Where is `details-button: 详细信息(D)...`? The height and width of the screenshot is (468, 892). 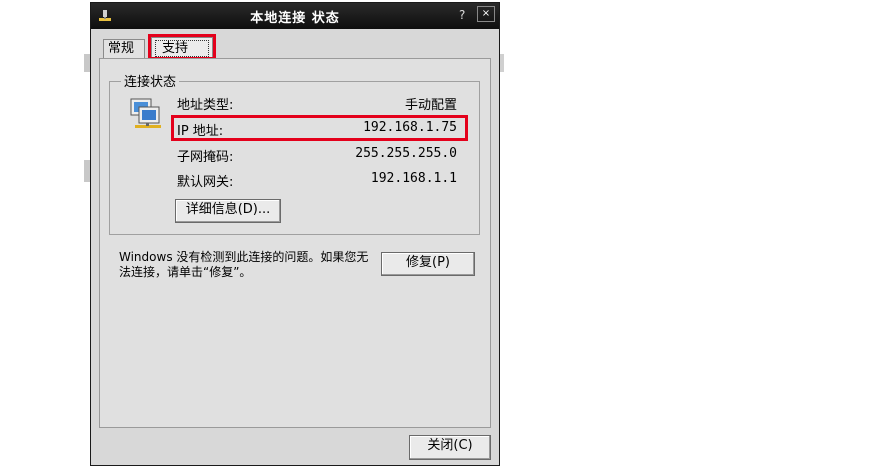
details-button: 详细信息(D)... is located at coordinates (228, 211).